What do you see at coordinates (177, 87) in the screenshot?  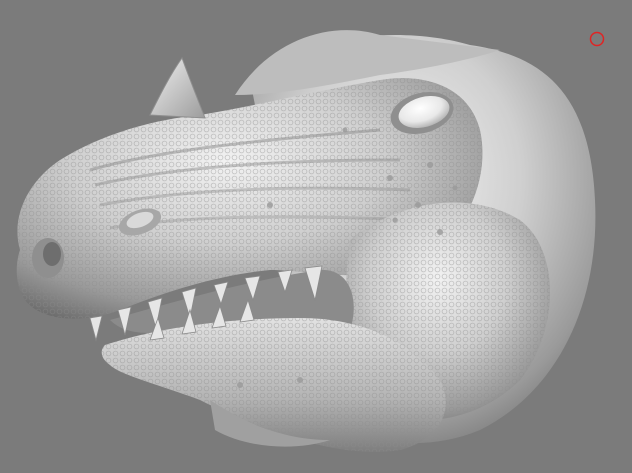 I see `nasal-horn` at bounding box center [177, 87].